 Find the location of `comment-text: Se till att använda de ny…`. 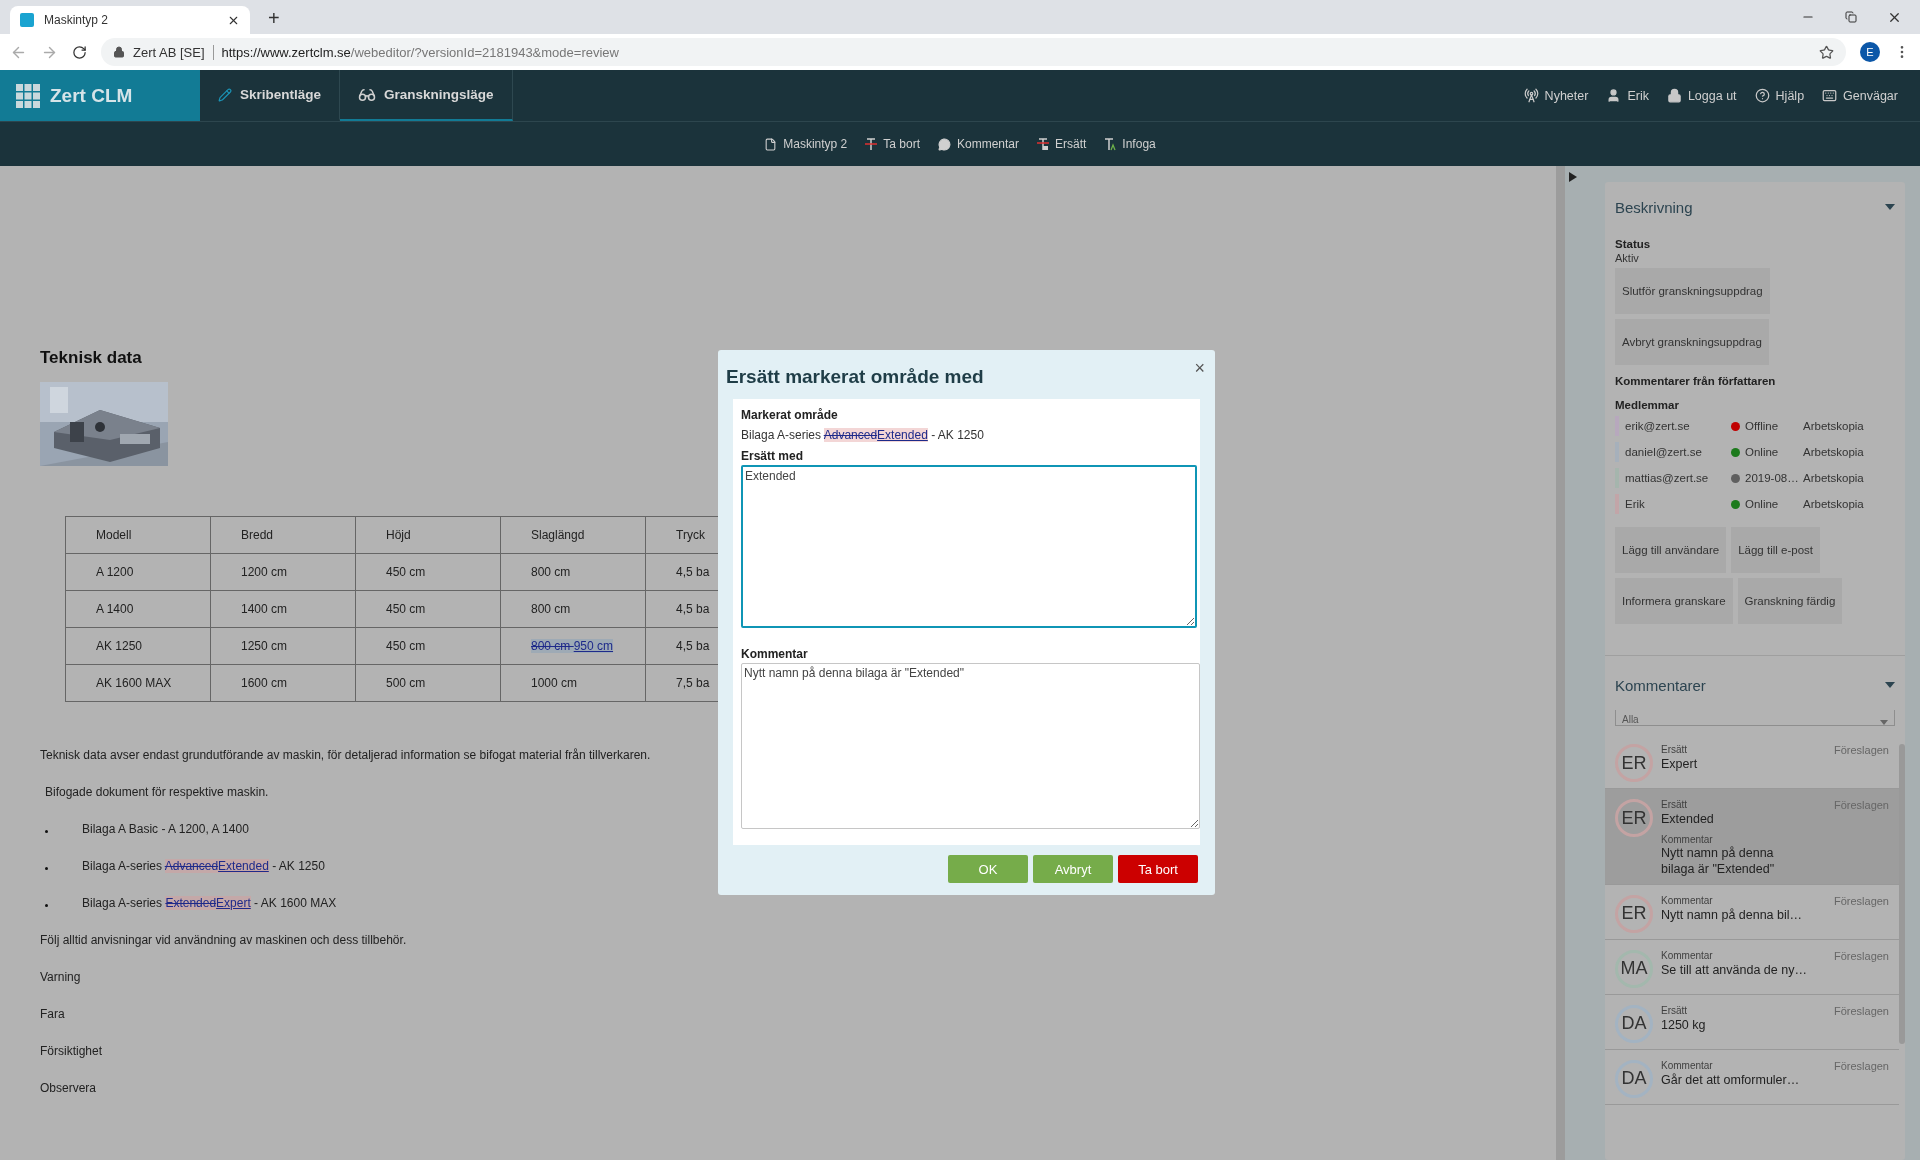

comment-text: Se till att använda de ny… is located at coordinates (1734, 969).